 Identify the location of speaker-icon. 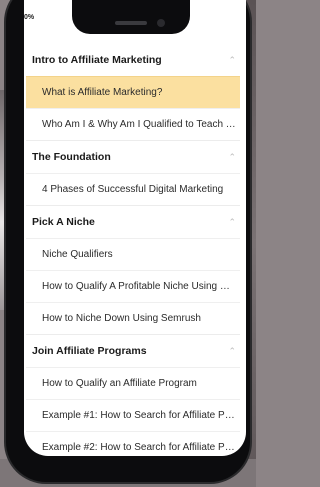
(131, 23).